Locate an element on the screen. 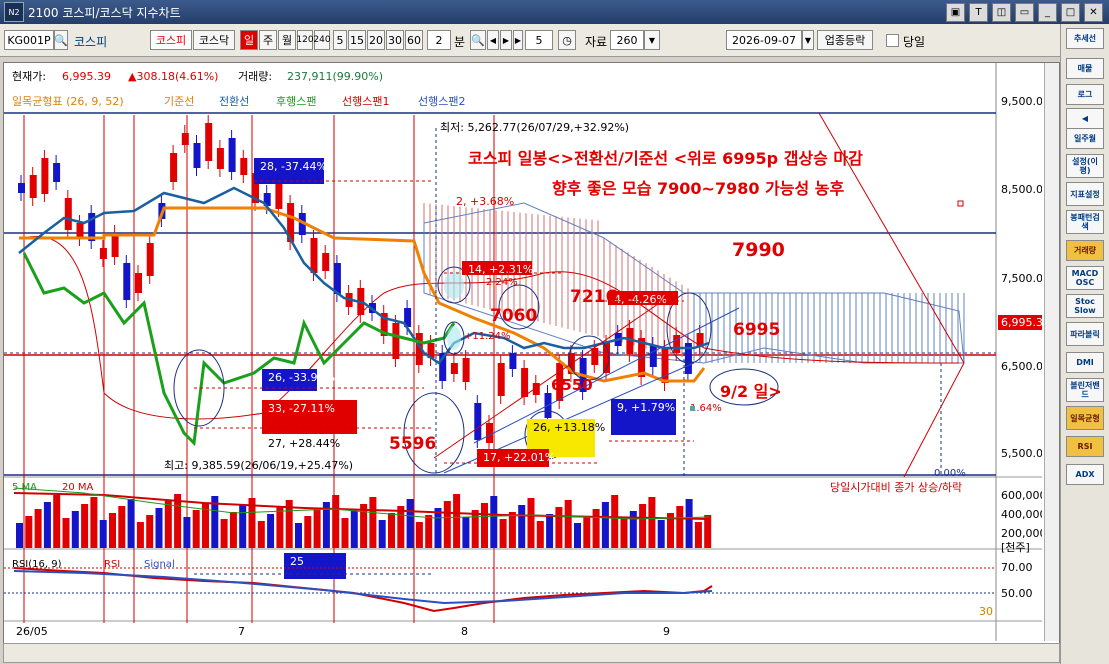  bollinger-button: 볼린저밴드 is located at coordinates (1085, 390).